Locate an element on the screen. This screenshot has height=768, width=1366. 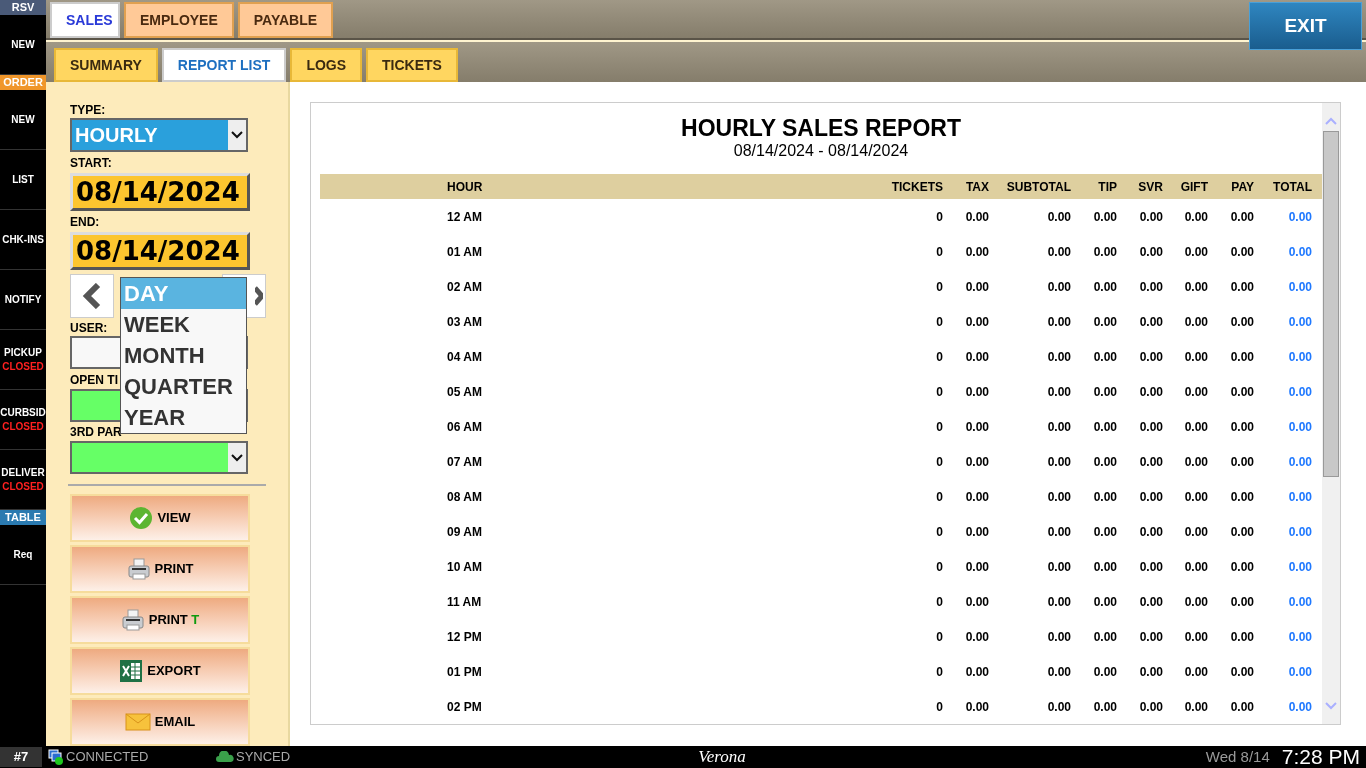
start-date-field: 08/14/2024 is located at coordinates (160, 192).